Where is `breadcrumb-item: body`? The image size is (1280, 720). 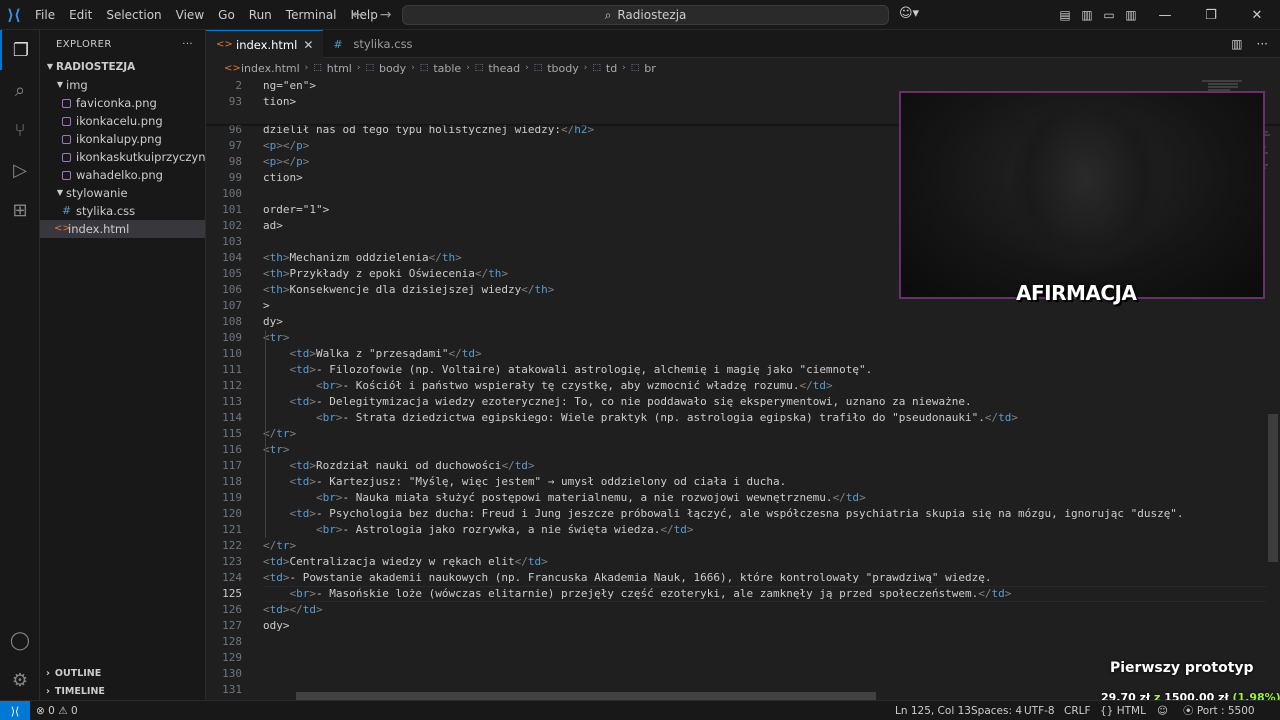 breadcrumb-item: body is located at coordinates (392, 68).